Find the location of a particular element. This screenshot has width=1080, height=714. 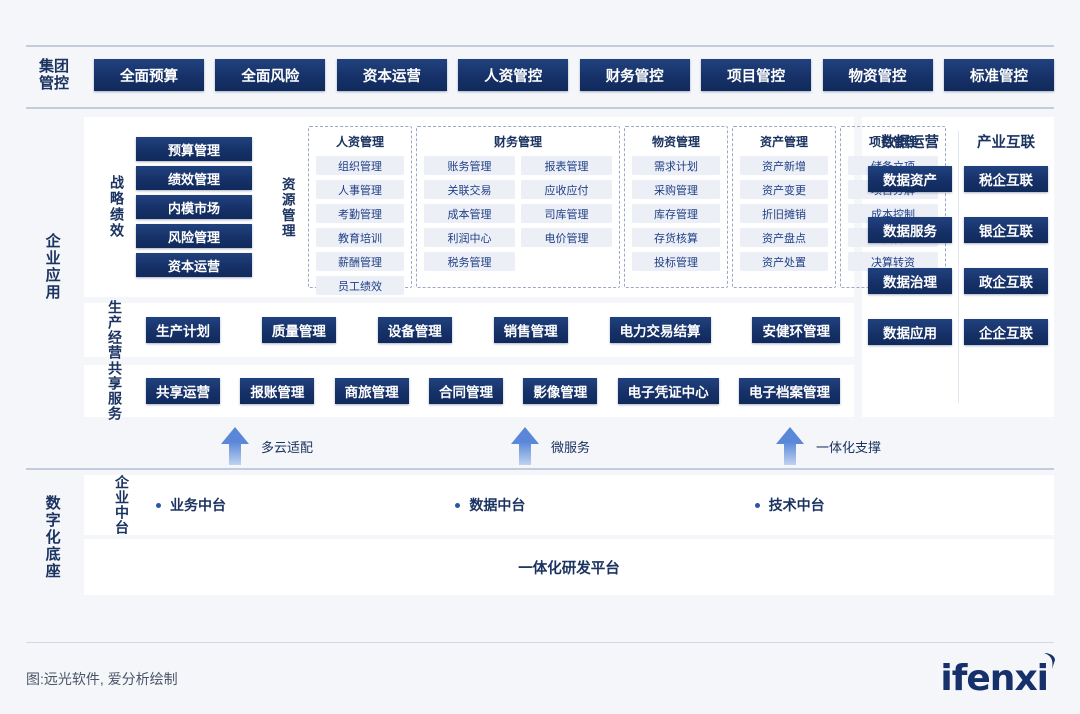

label-line1: 生产经营 is located at coordinates (115, 330).